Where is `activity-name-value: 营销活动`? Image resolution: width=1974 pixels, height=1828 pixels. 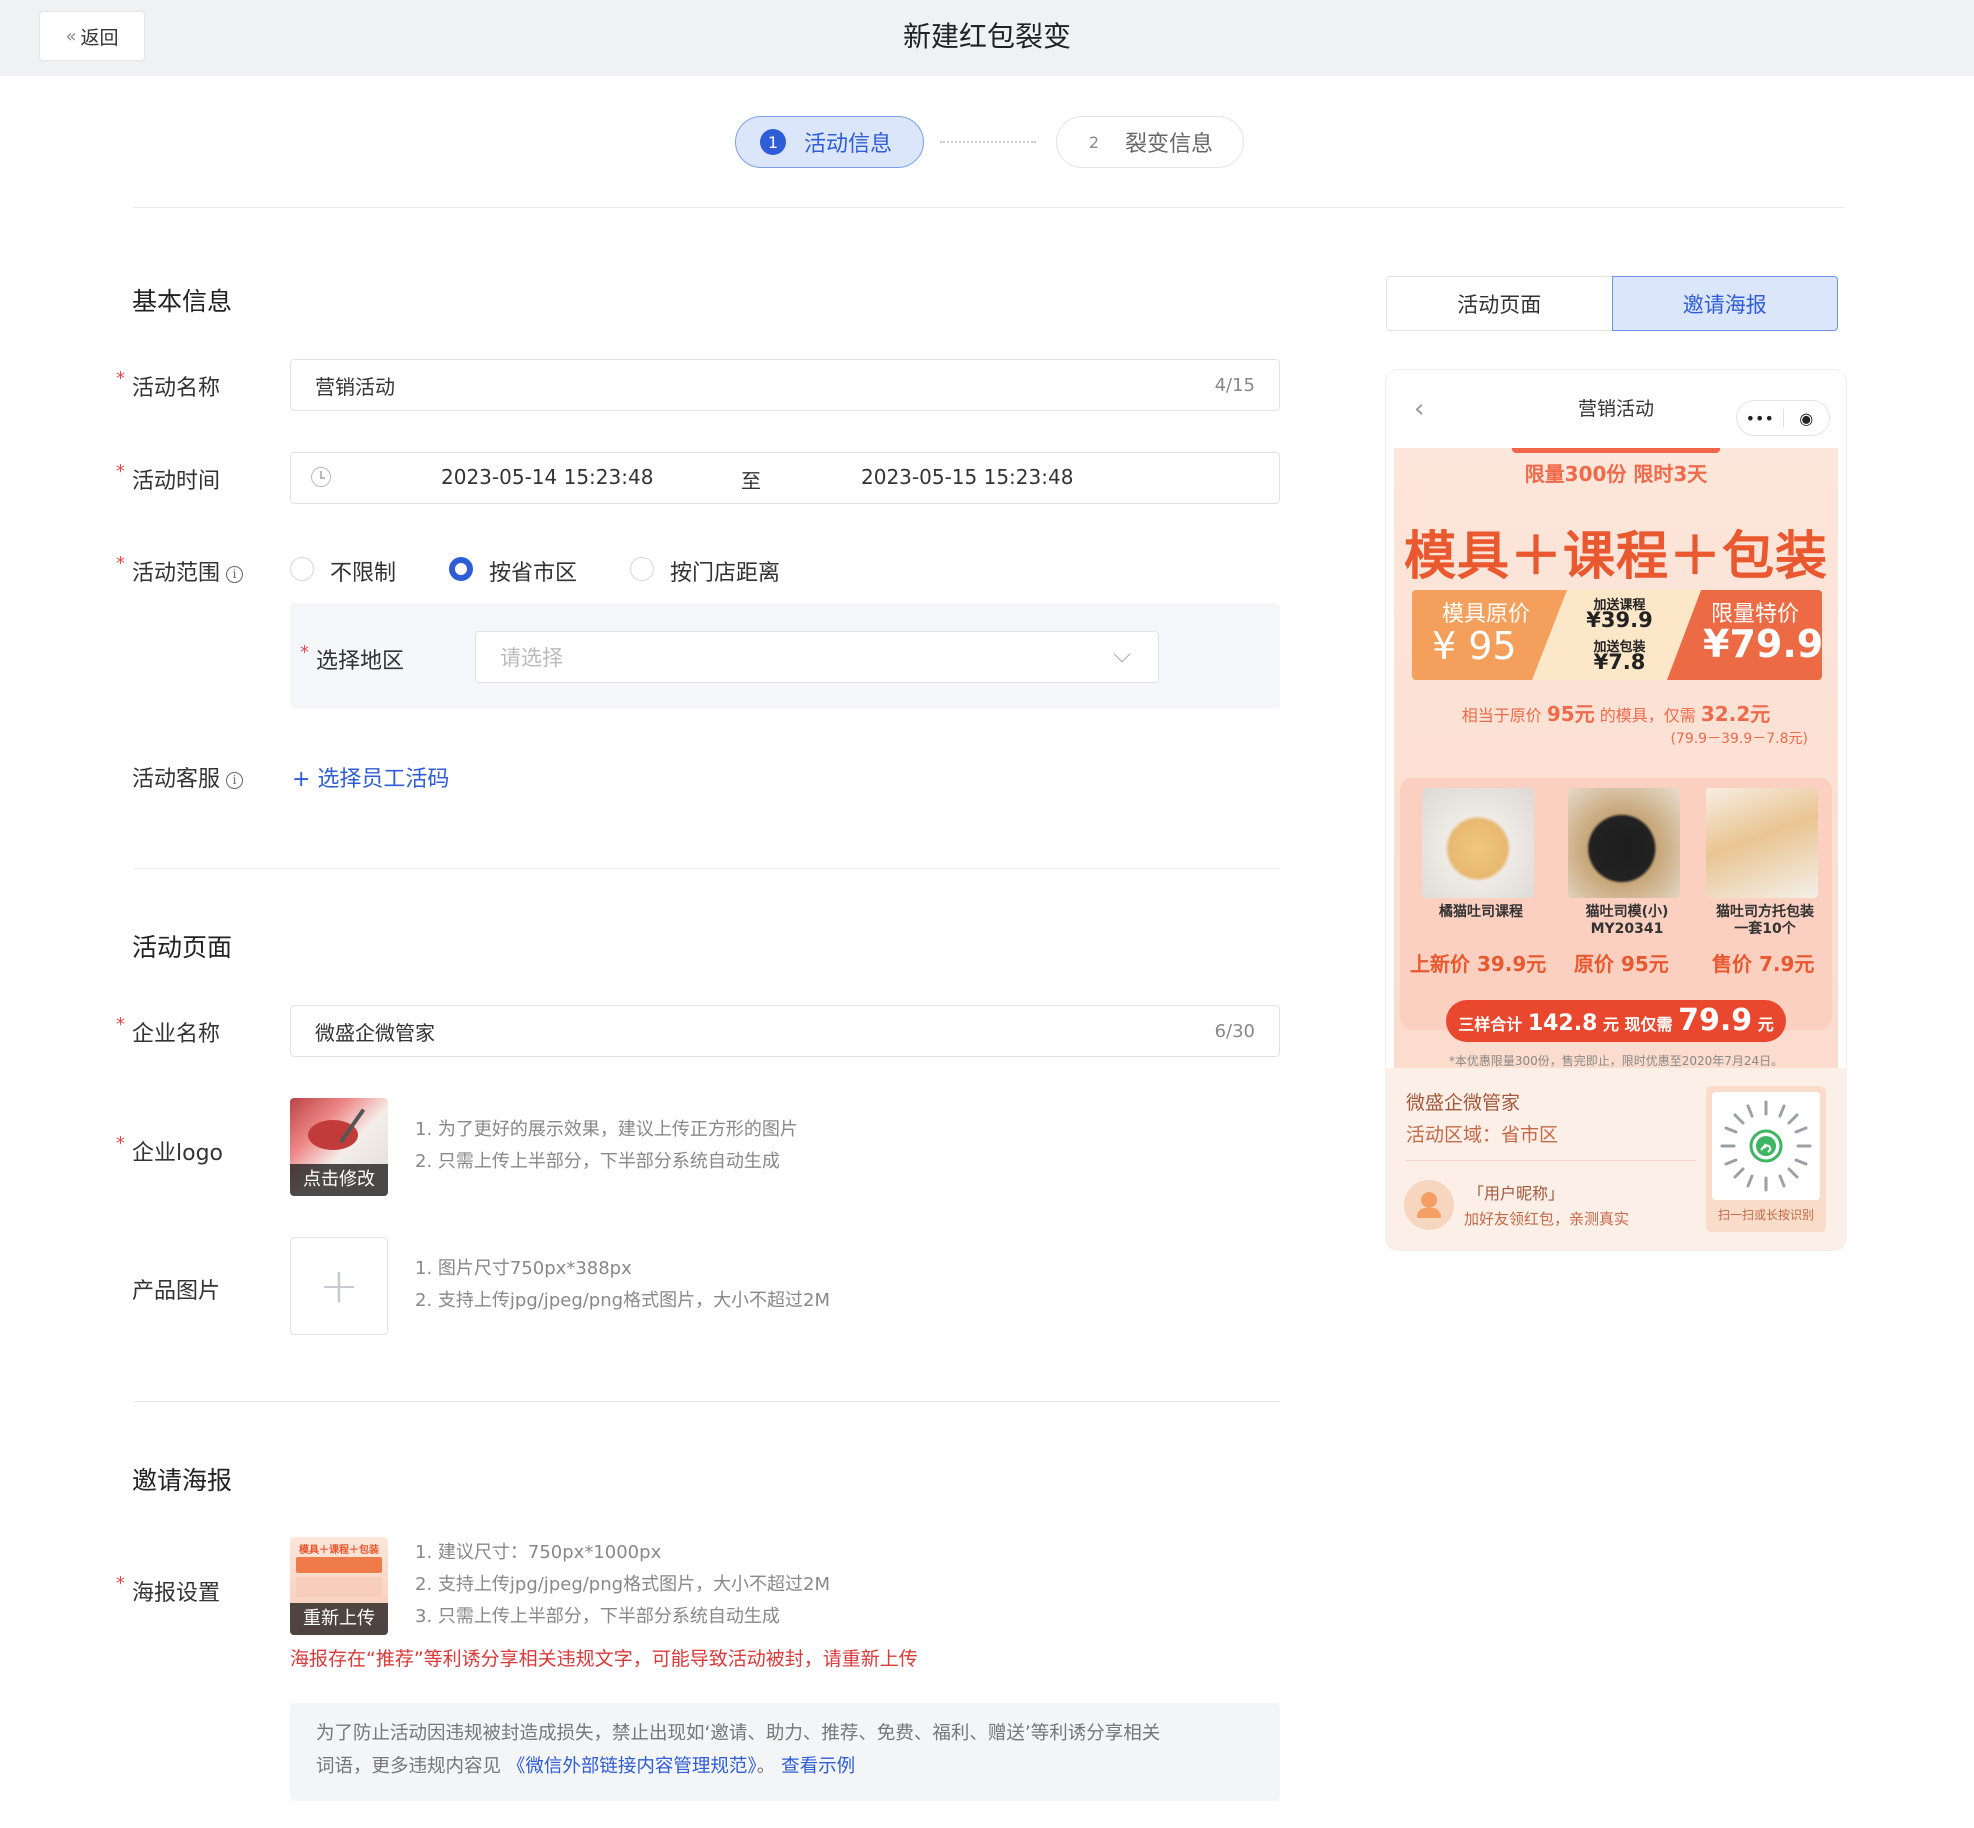
activity-name-value: 营销活动 is located at coordinates (355, 386).